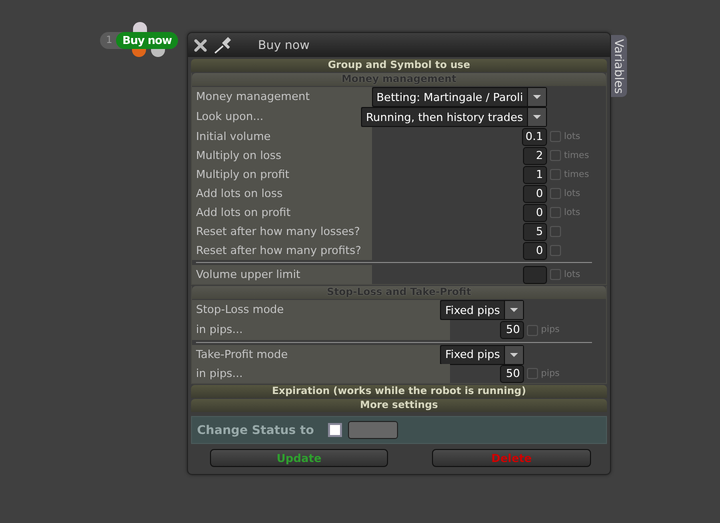  What do you see at coordinates (284, 45) in the screenshot?
I see `window-title: Buy now` at bounding box center [284, 45].